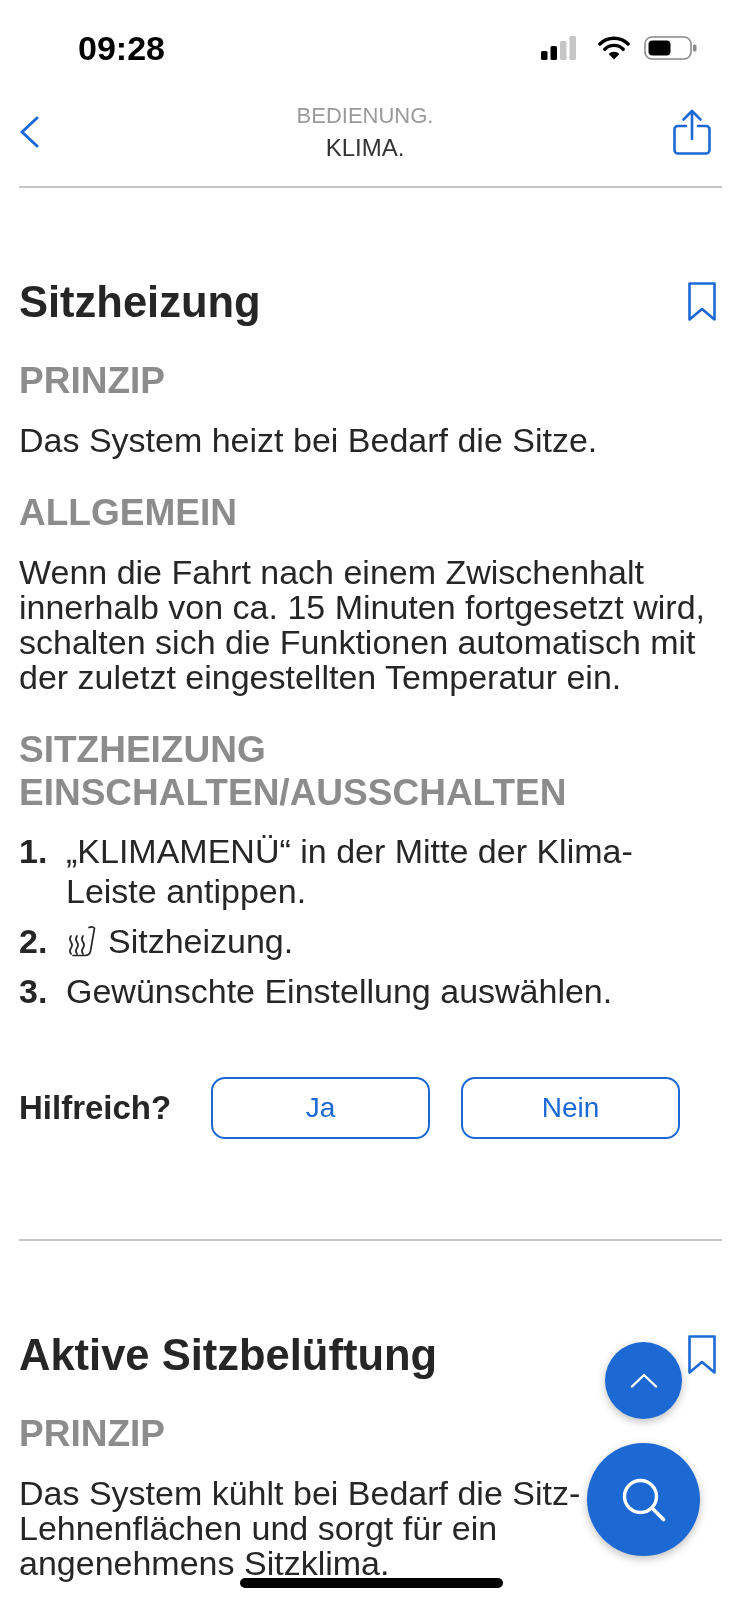  Describe the element at coordinates (558, 48) in the screenshot. I see `signal-icon` at that location.